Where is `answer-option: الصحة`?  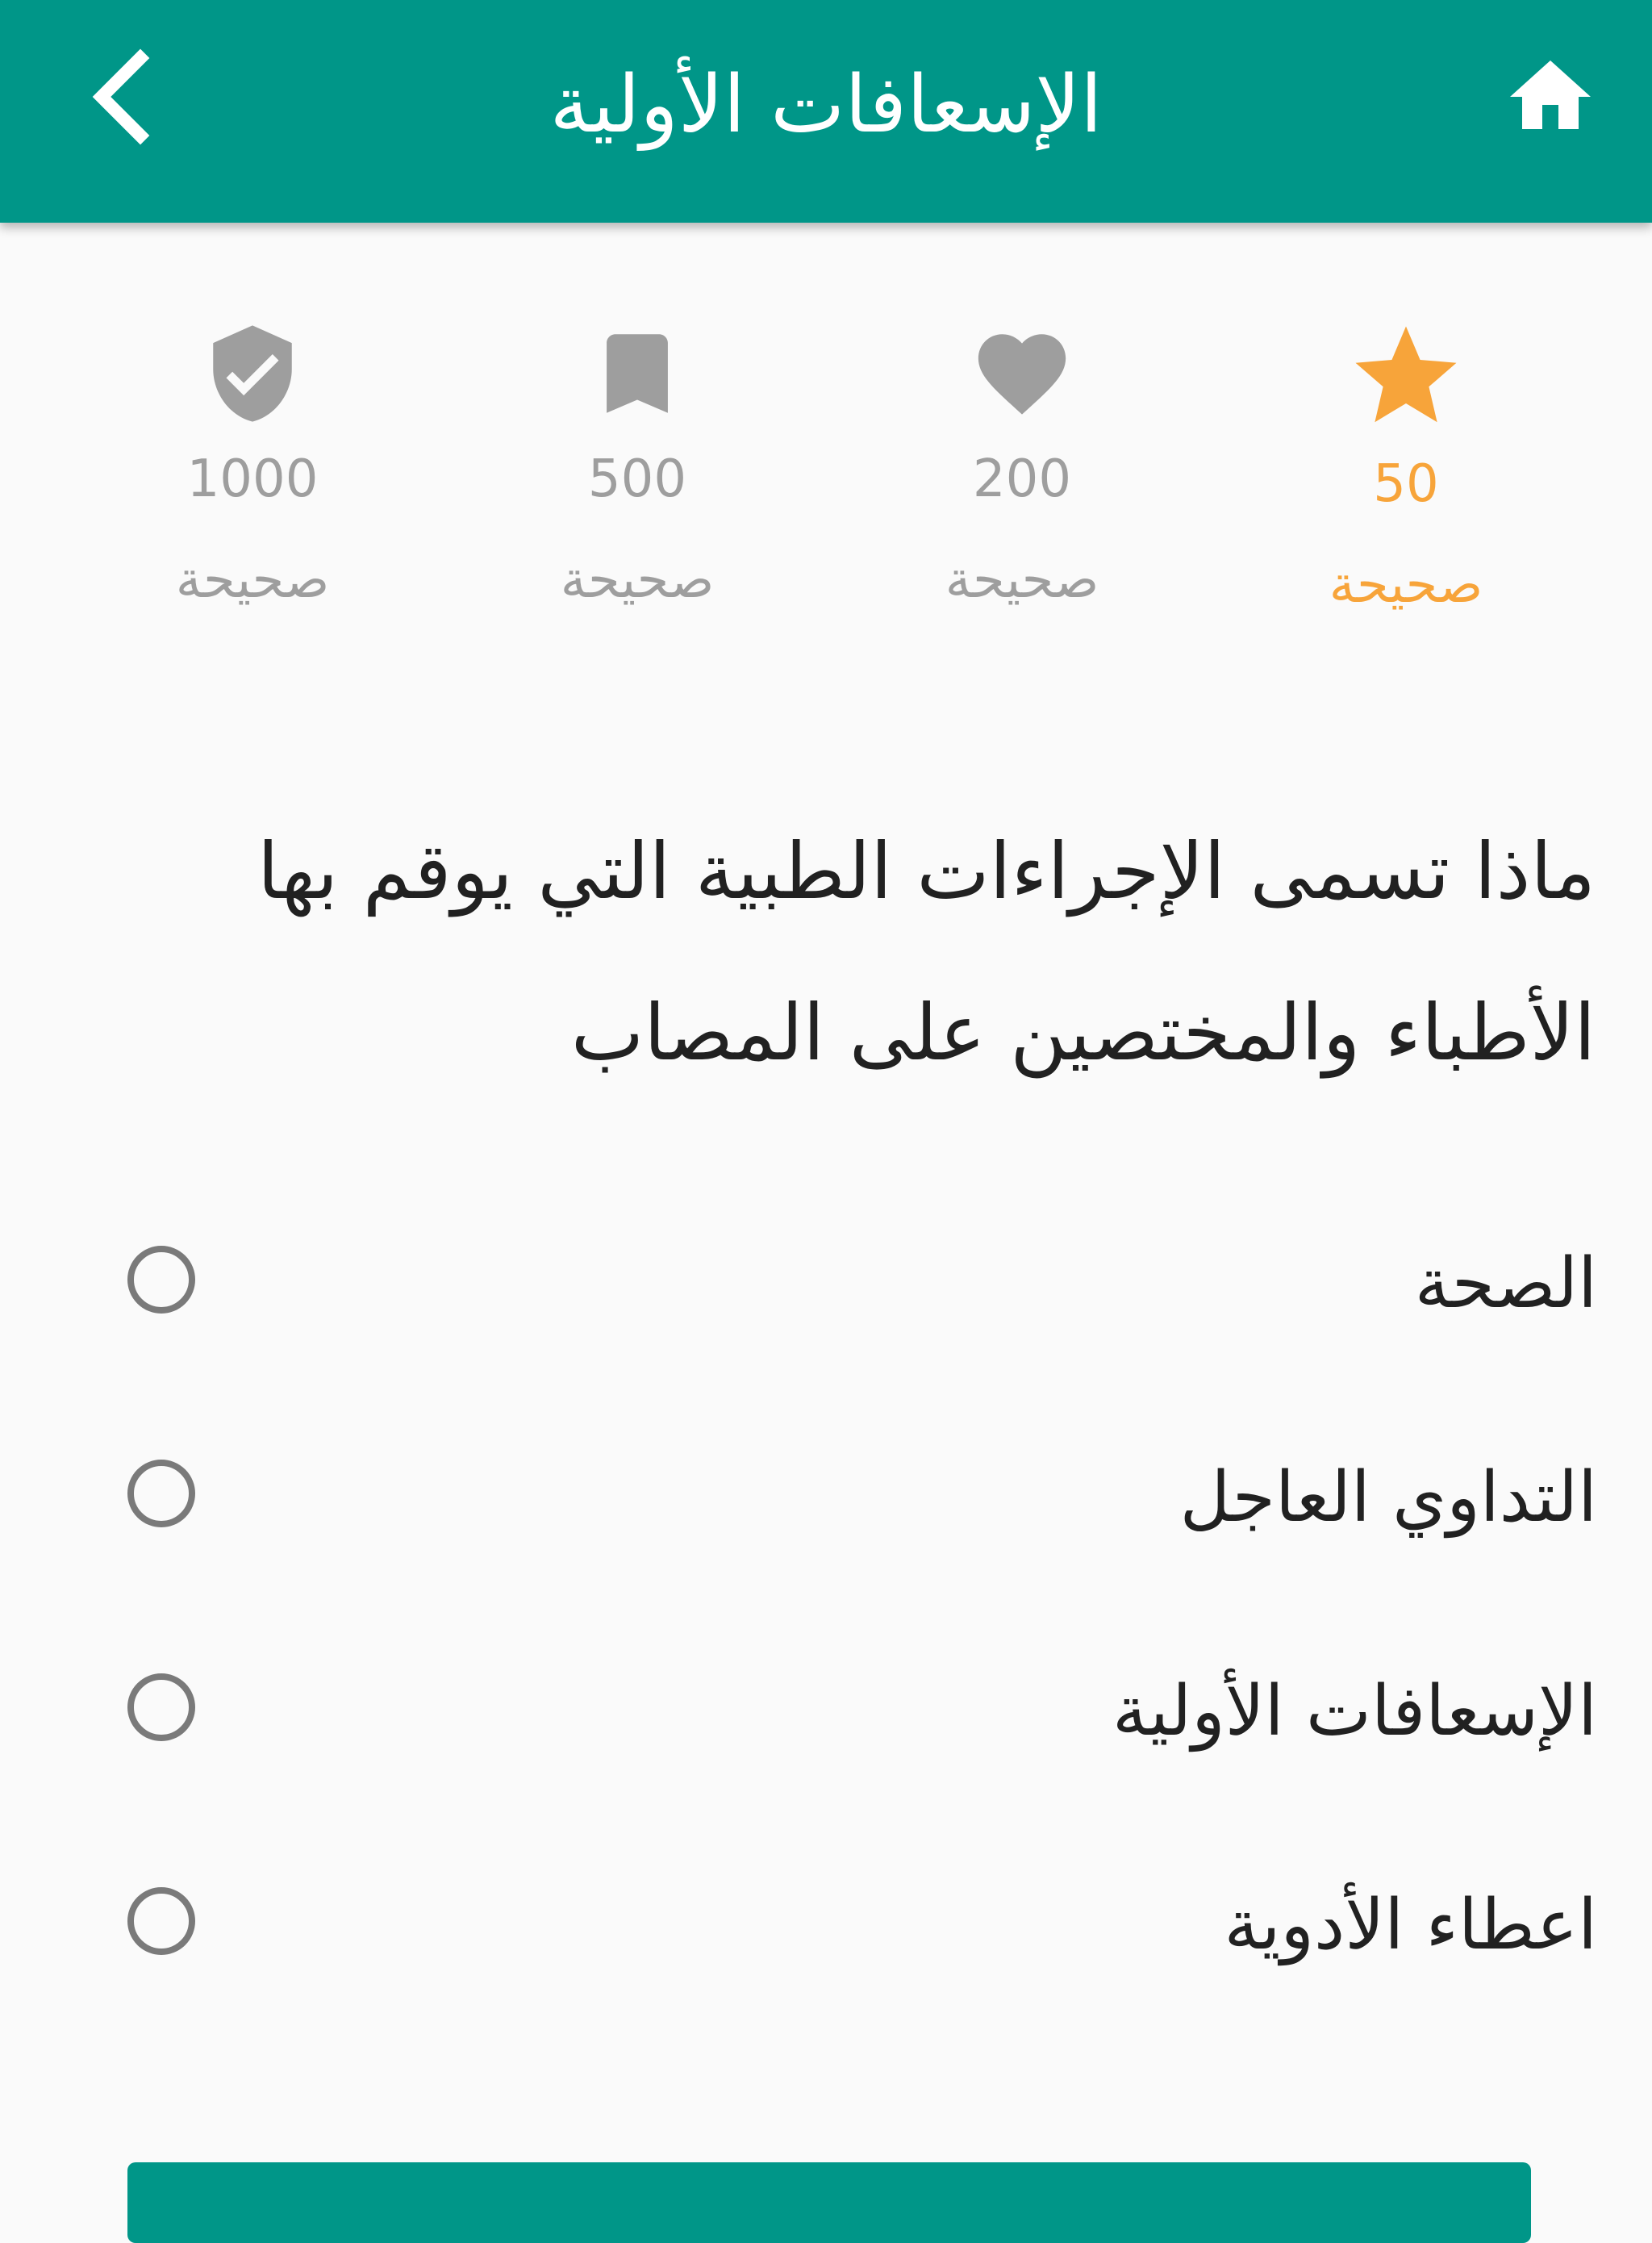 answer-option: الصحة is located at coordinates (859, 1283).